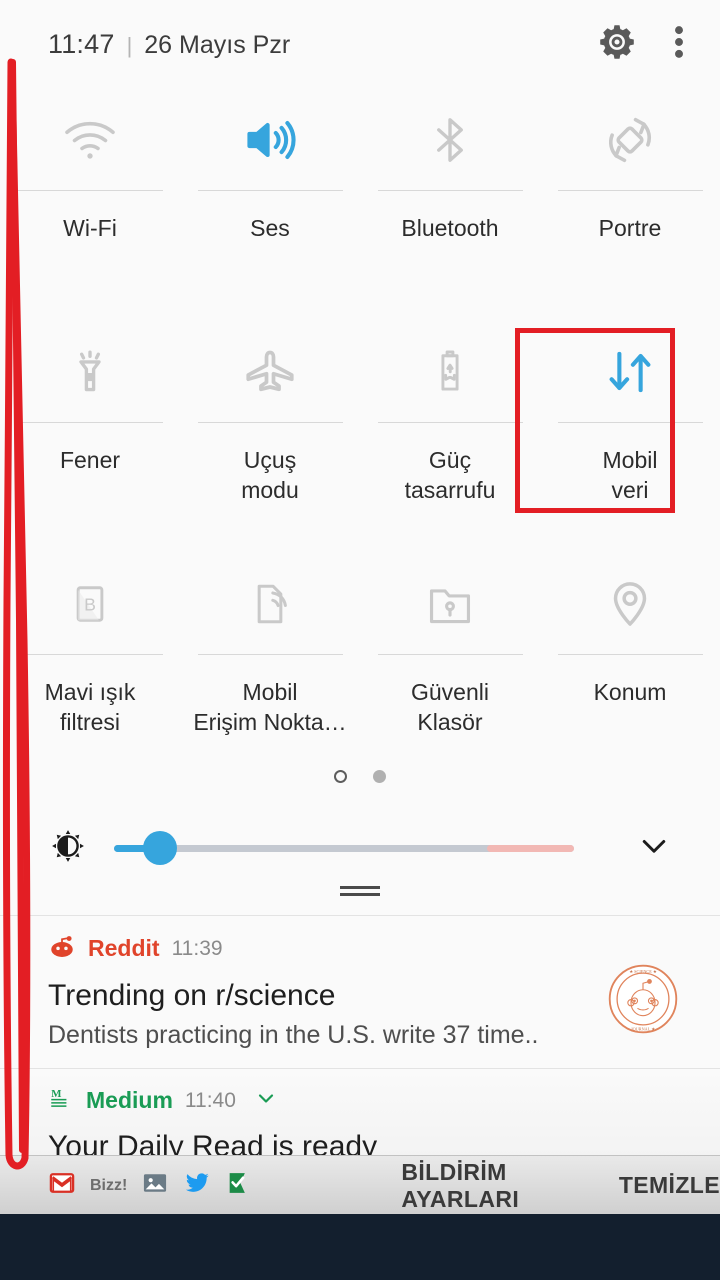  I want to click on page-indicator, so click(360, 776).